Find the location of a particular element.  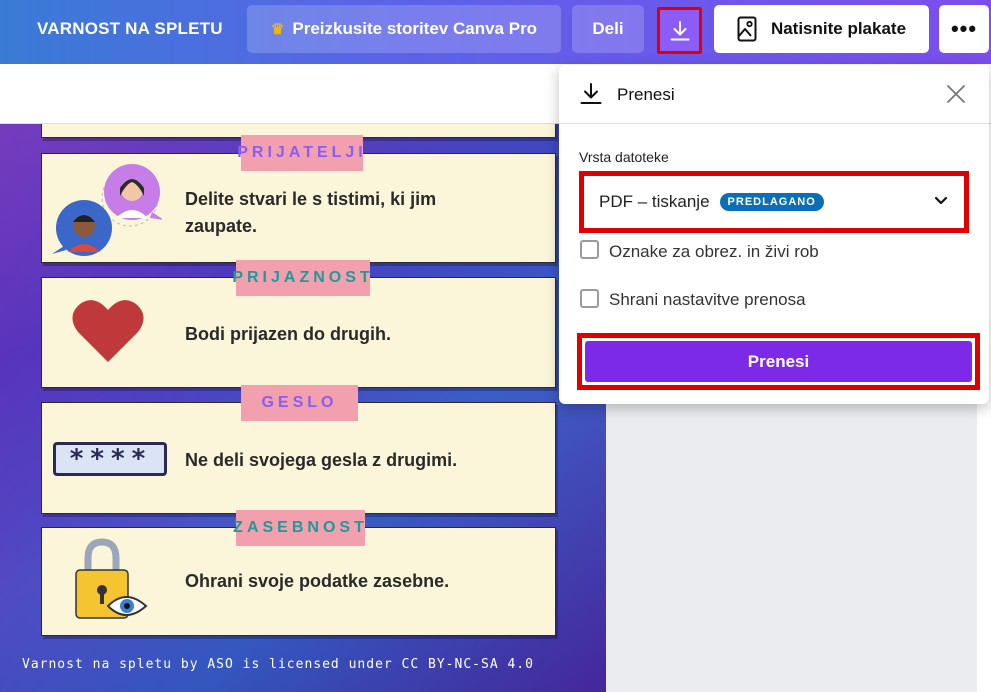

print-posters-button: Natisnite plakate is located at coordinates (821, 29).